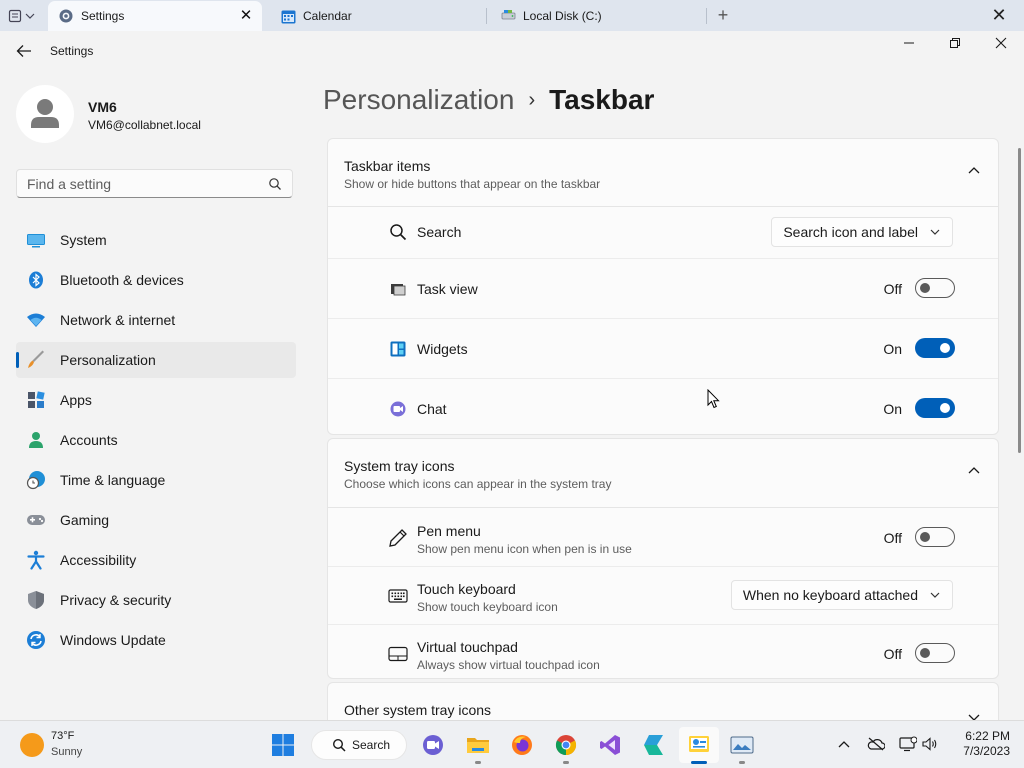 The width and height of the screenshot is (1024, 768). Describe the element at coordinates (478, 745) in the screenshot. I see `file-explorer-taskbar-icon` at that location.